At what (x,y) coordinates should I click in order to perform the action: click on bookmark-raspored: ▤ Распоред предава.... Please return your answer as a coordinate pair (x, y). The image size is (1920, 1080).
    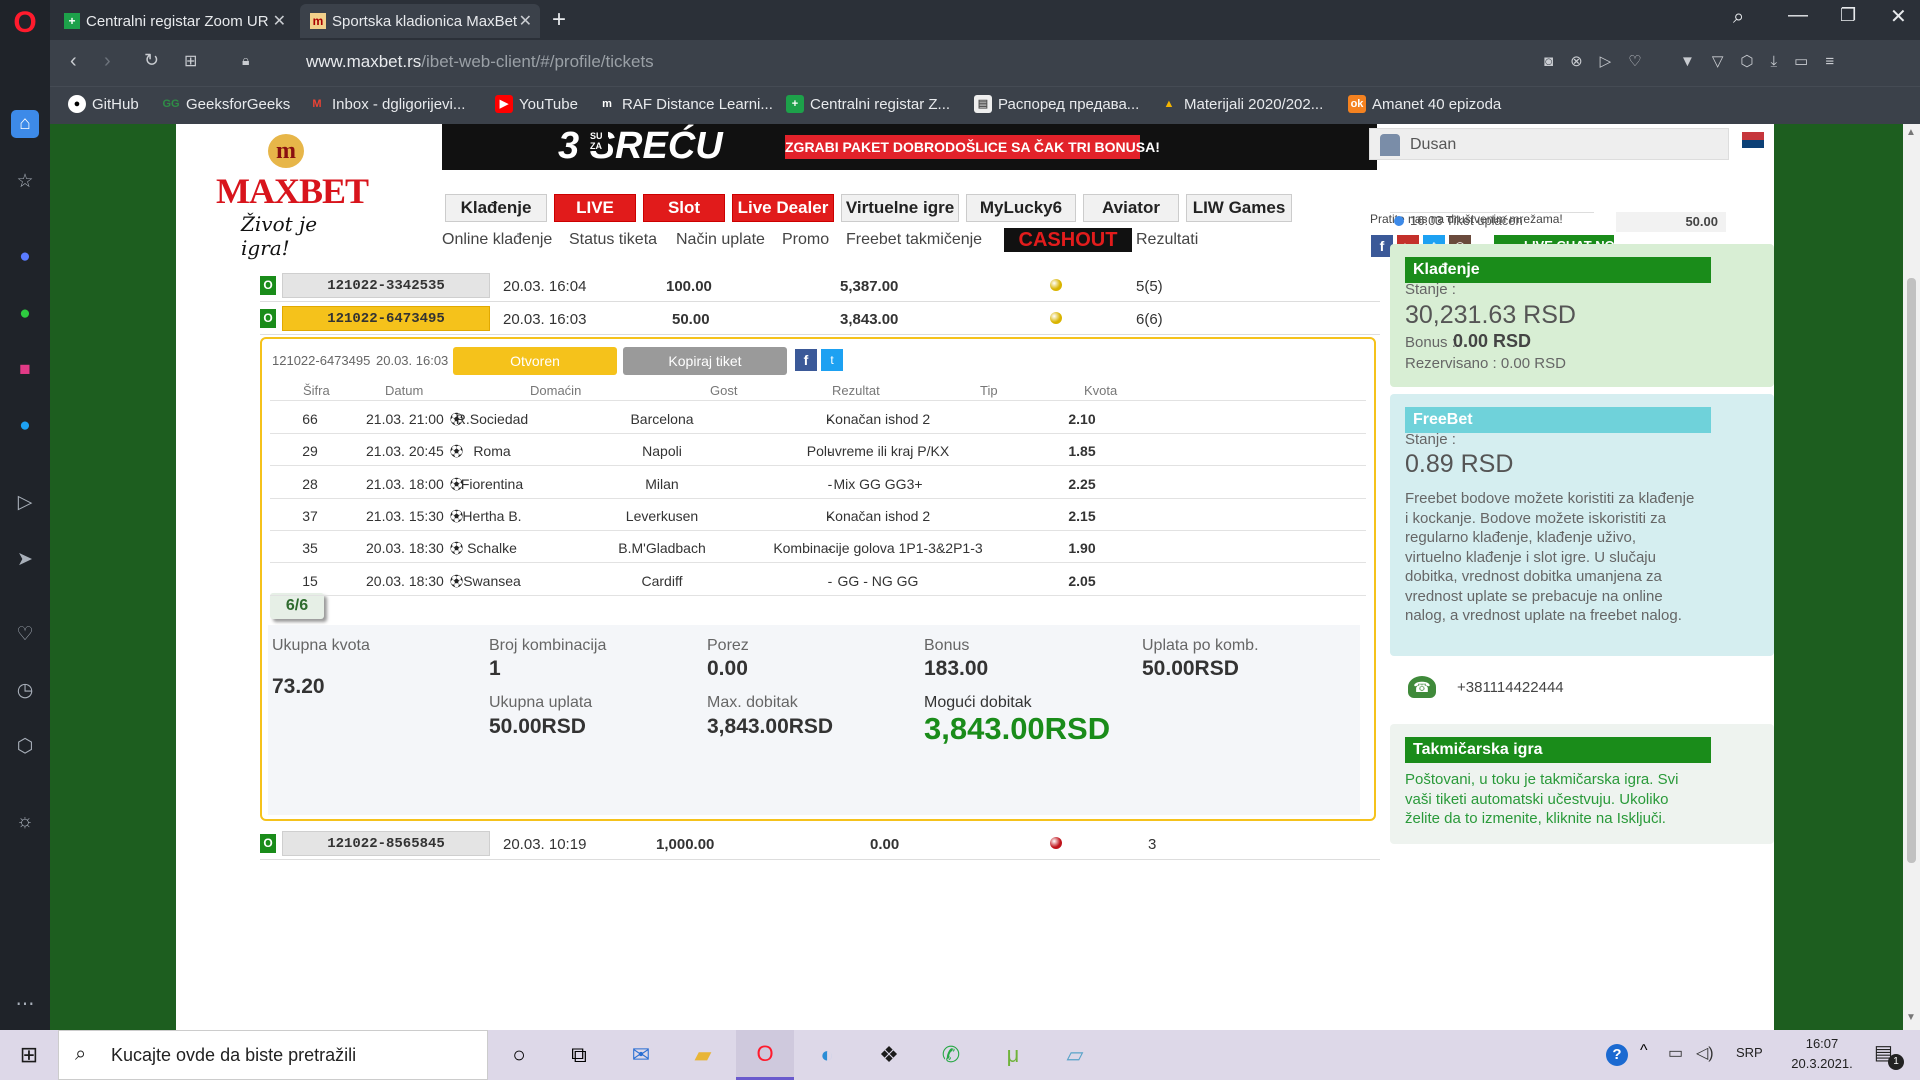
    Looking at the image, I should click on (1056, 104).